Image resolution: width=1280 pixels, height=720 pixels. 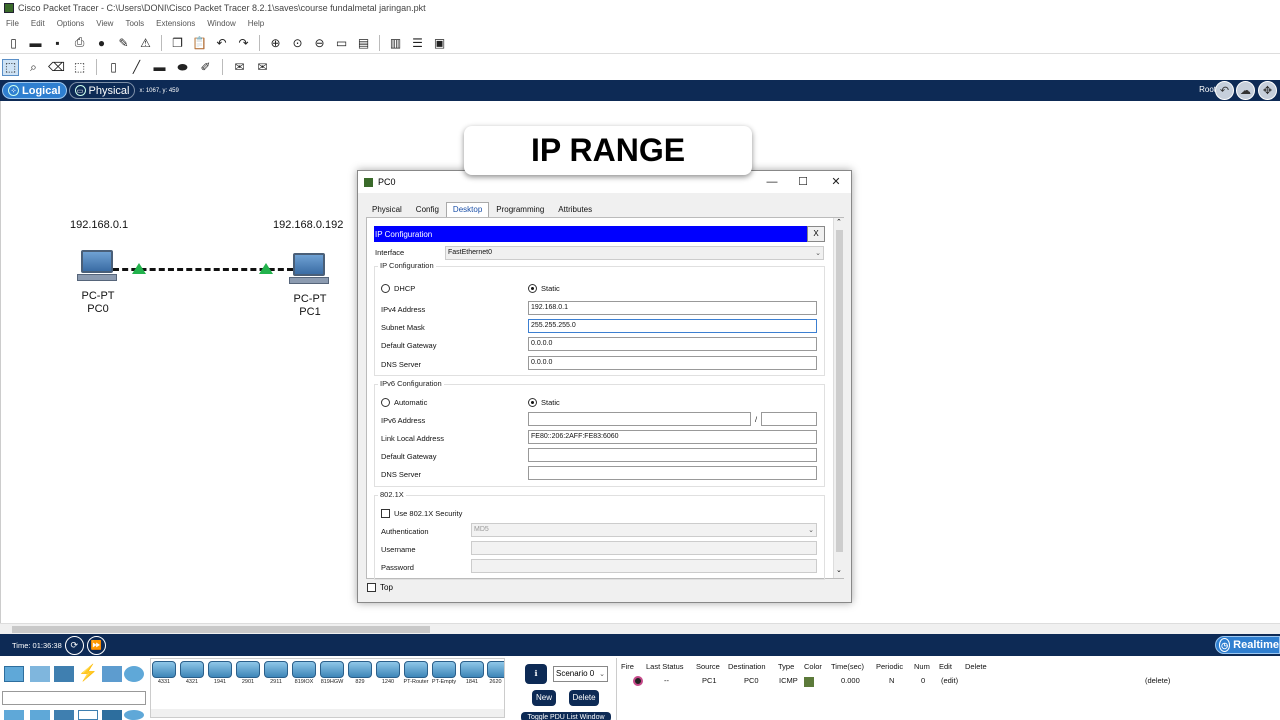 I want to click on device-item: PT-Empty, so click(x=444, y=673).